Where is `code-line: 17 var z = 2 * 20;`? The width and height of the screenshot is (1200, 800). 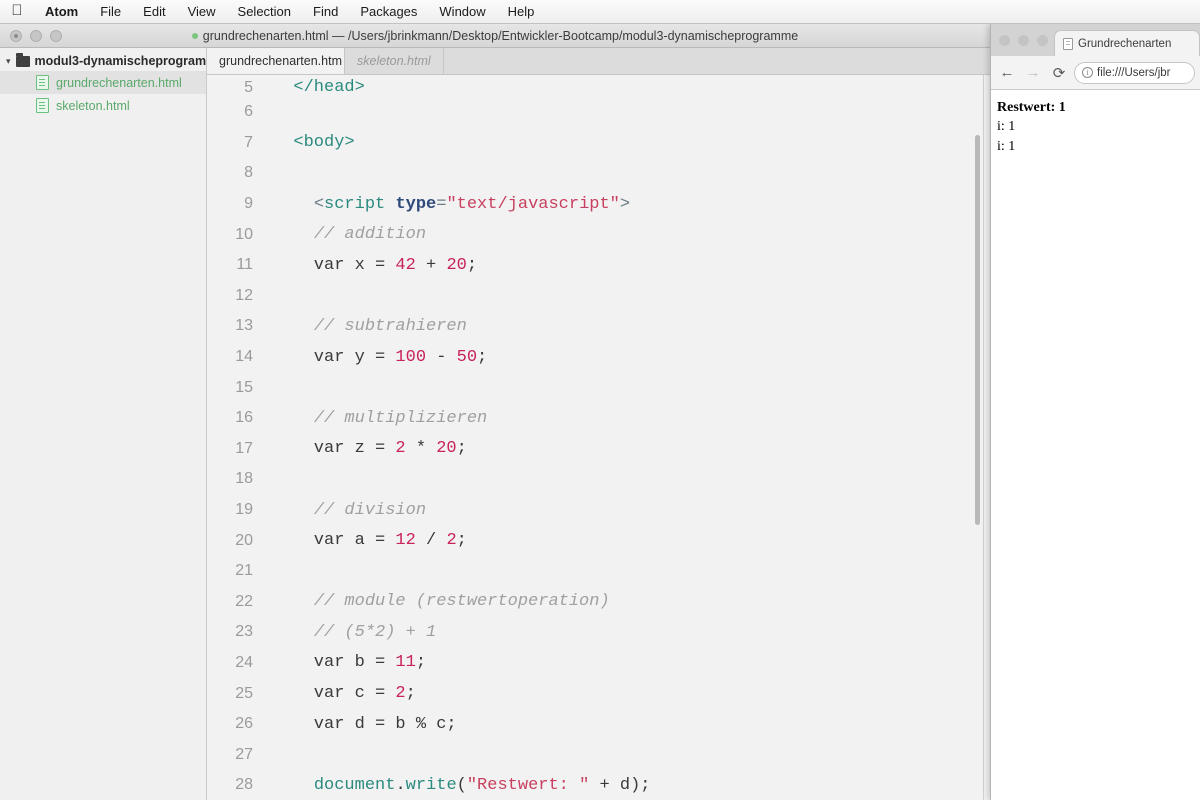 code-line: 17 var z = 2 * 20; is located at coordinates (598, 449).